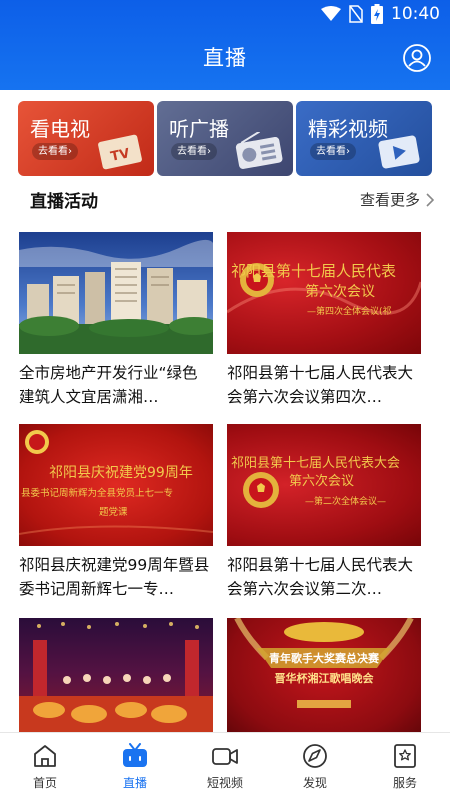  I want to click on card-title: 看电视, so click(60, 129).